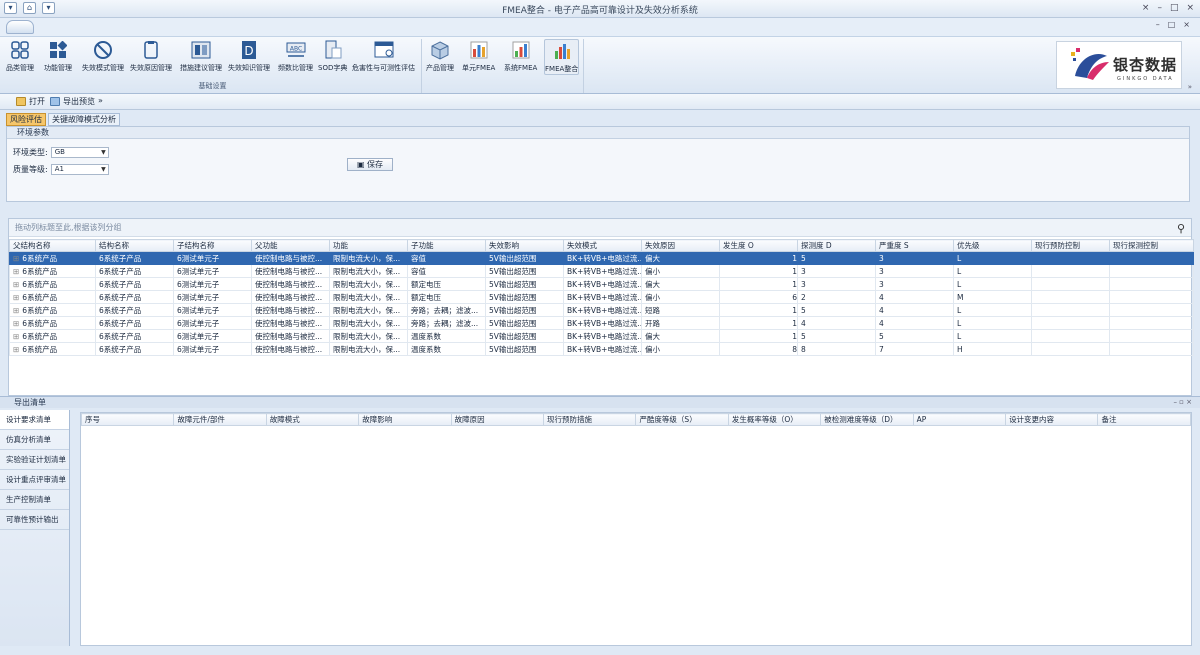 The height and width of the screenshot is (655, 1200). Describe the element at coordinates (562, 57) in the screenshot. I see `fmea-integration-button: FMEA整合` at that location.